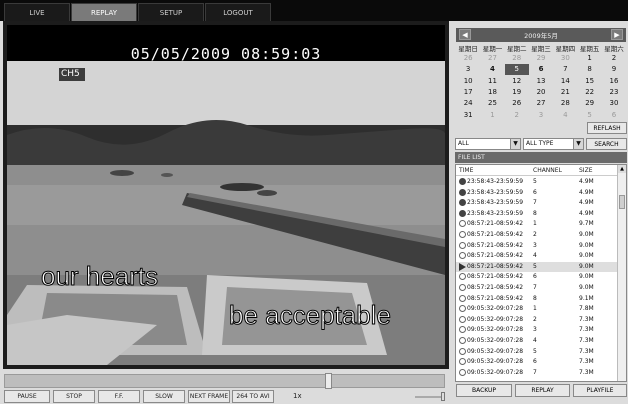  Describe the element at coordinates (430, 396) in the screenshot. I see `volume-slider` at that location.